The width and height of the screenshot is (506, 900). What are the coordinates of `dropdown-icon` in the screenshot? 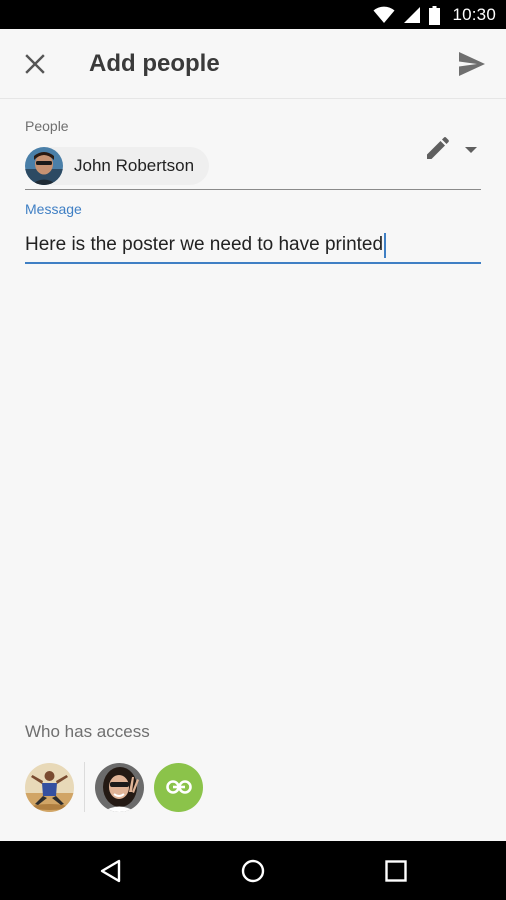 It's located at (471, 150).